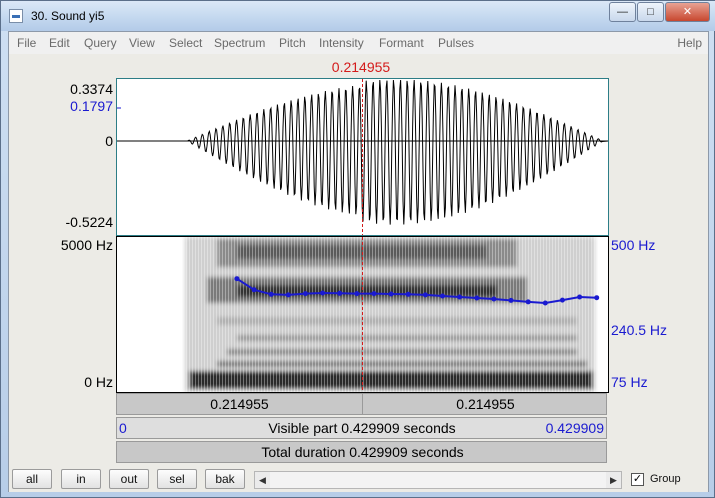 This screenshot has width=715, height=498. I want to click on pitch-top-label: 500 Hz, so click(633, 245).